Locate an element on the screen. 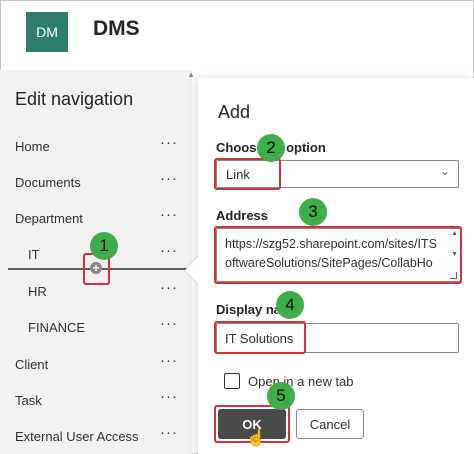  site-logo: DM is located at coordinates (47, 32).